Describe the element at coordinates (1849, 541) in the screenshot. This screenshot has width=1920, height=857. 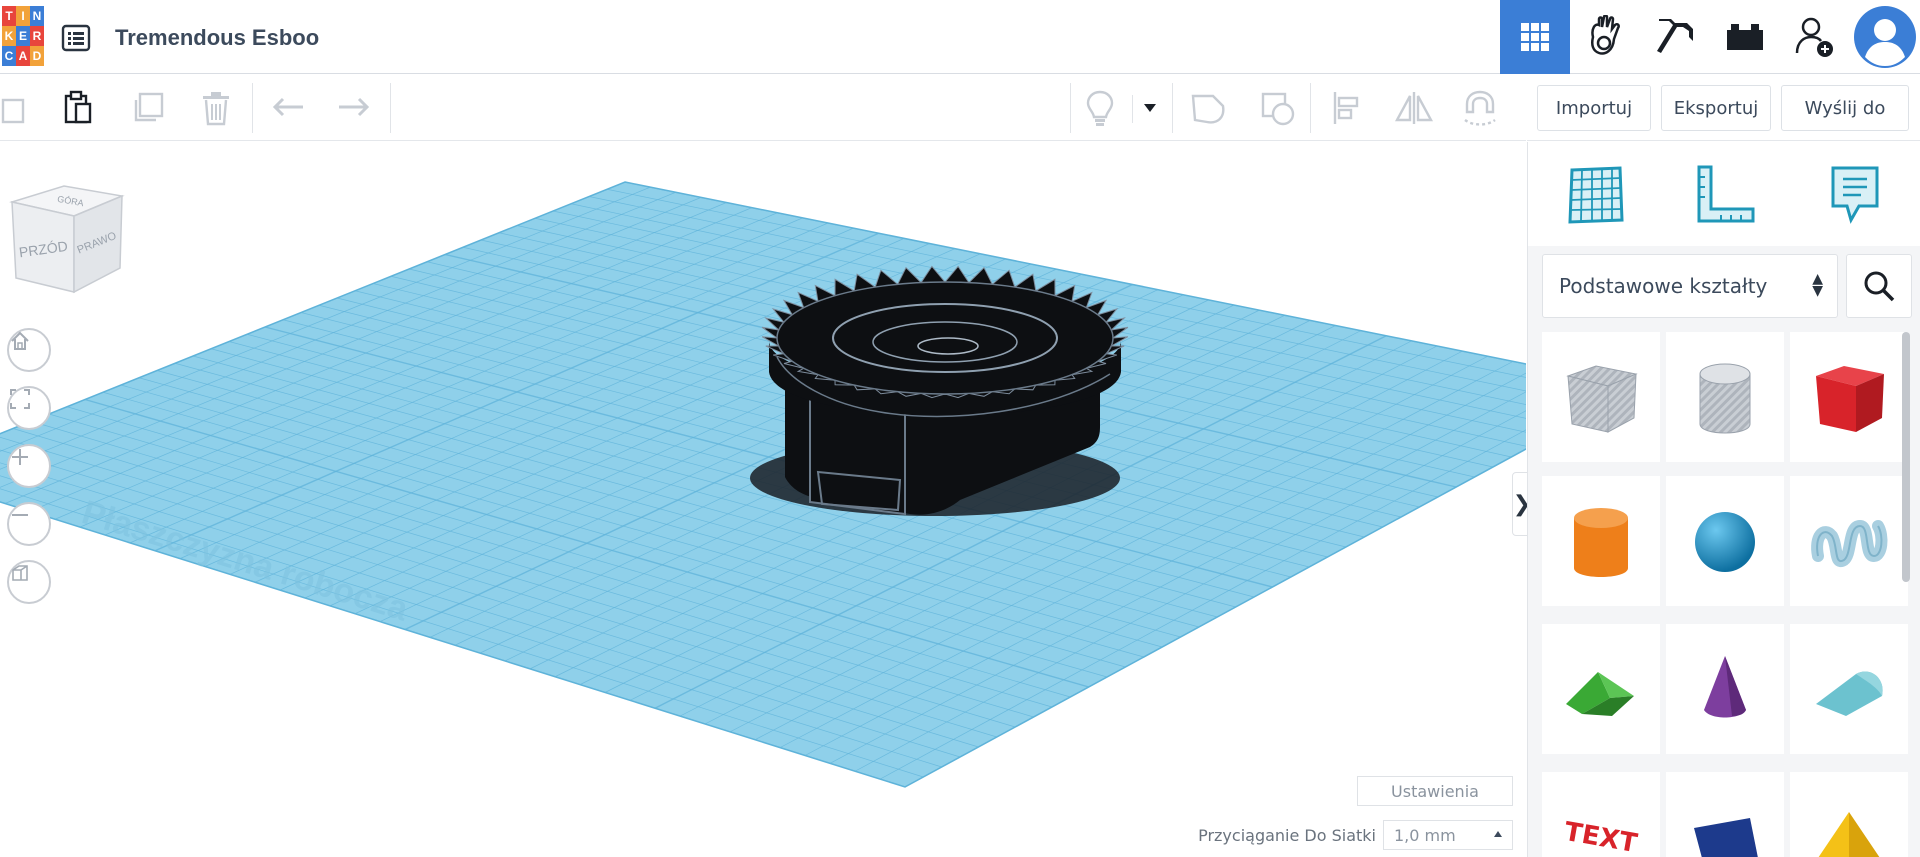
I see `shape-scribble` at that location.